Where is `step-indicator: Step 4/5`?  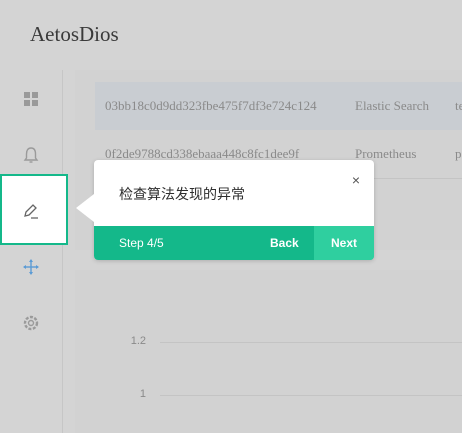
step-indicator: Step 4/5 is located at coordinates (141, 243).